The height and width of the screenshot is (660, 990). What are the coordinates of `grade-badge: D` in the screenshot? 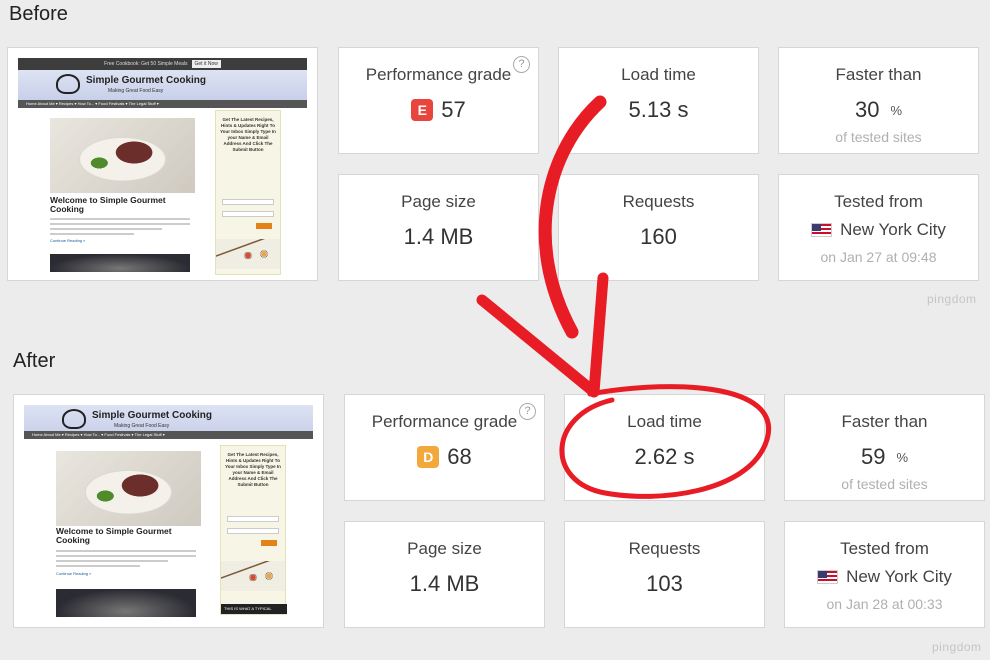 It's located at (428, 457).